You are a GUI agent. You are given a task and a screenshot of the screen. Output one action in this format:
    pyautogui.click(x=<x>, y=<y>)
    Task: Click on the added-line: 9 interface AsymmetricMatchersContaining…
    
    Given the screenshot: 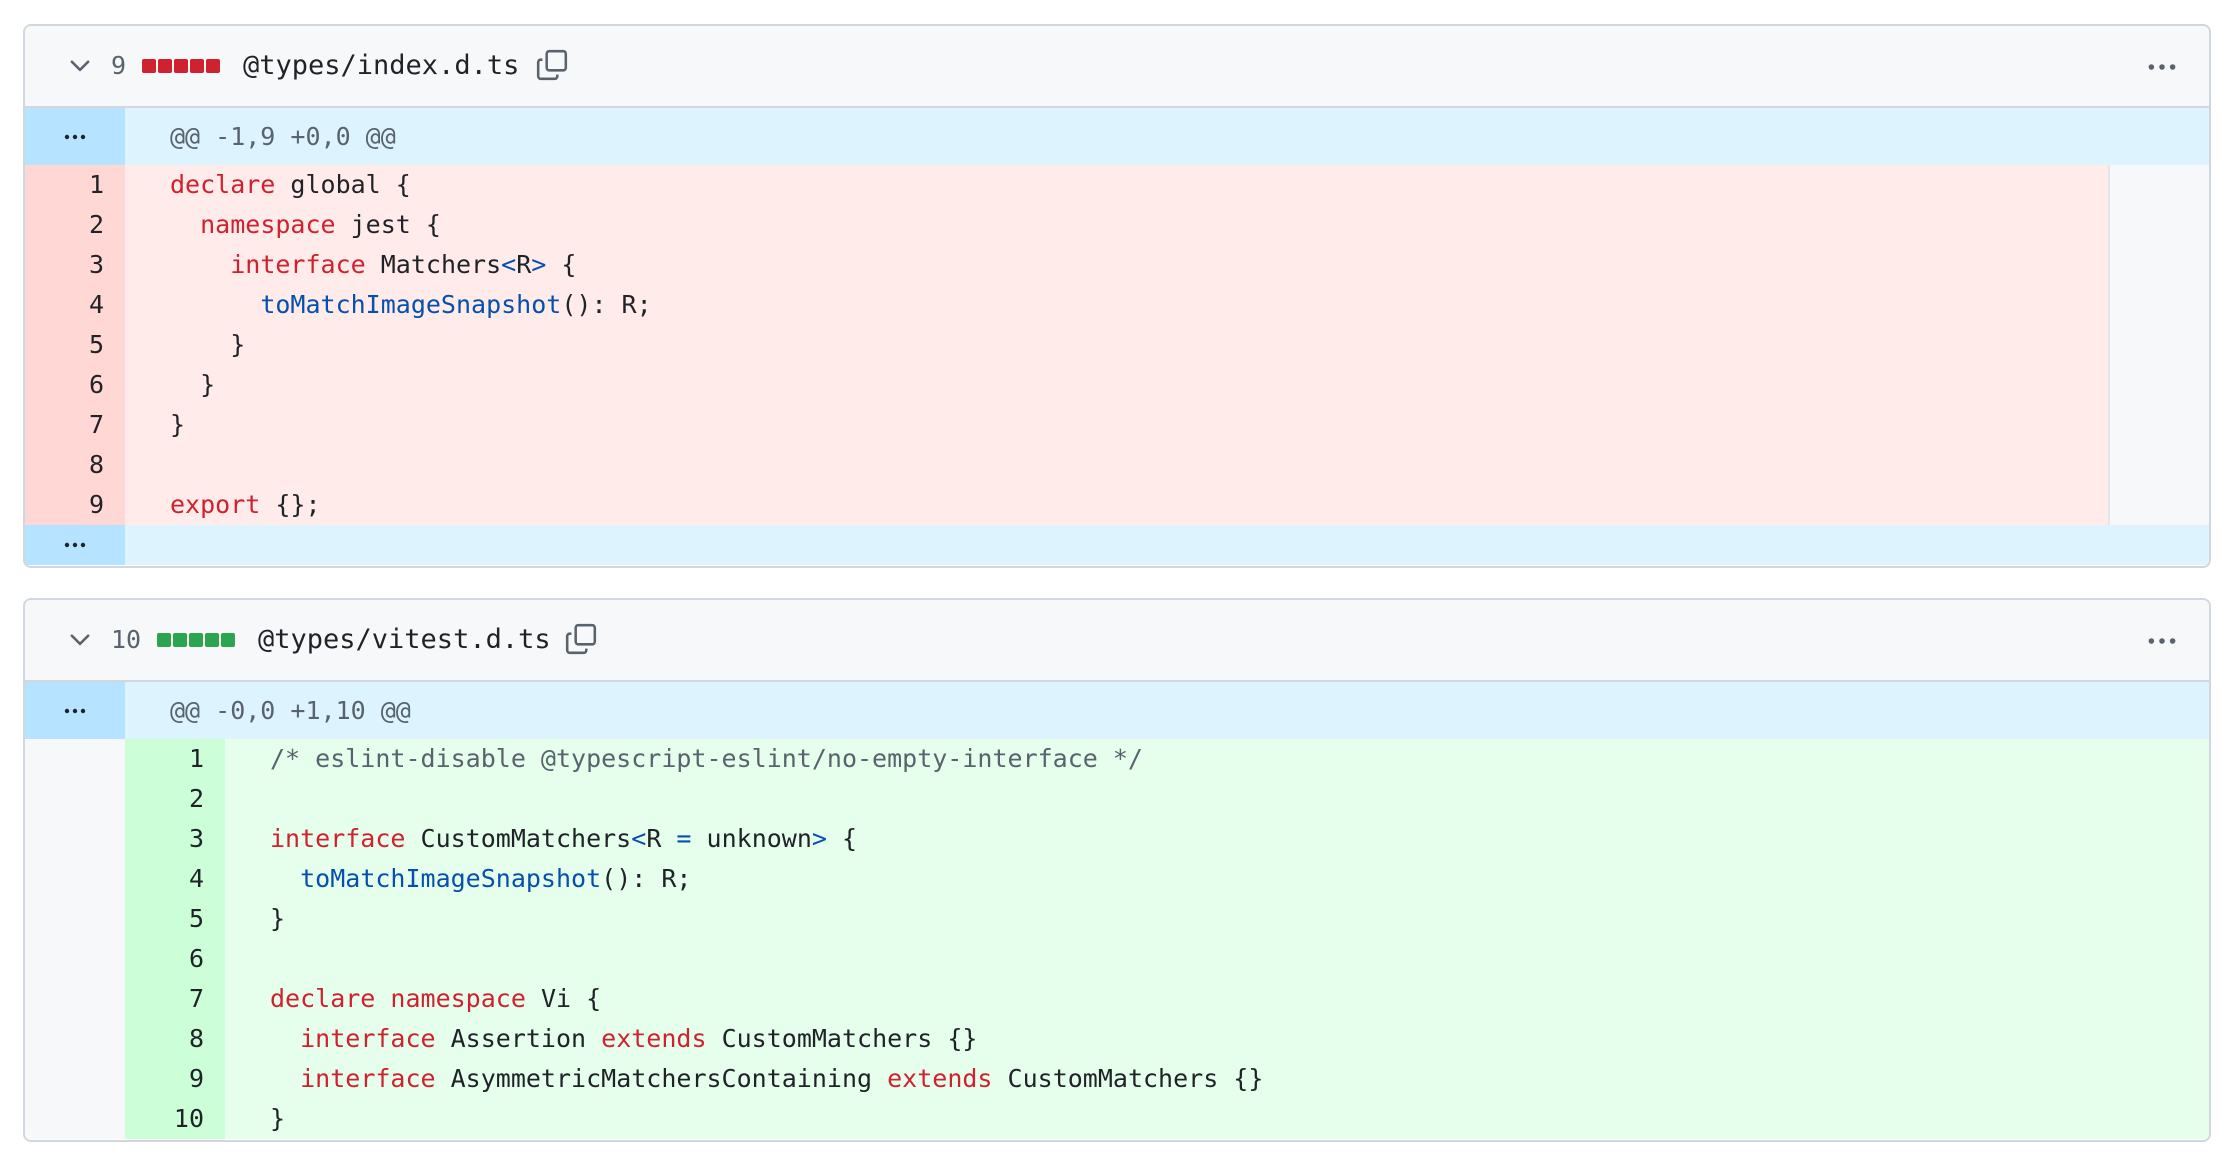 What is the action you would take?
    pyautogui.click(x=1117, y=1079)
    